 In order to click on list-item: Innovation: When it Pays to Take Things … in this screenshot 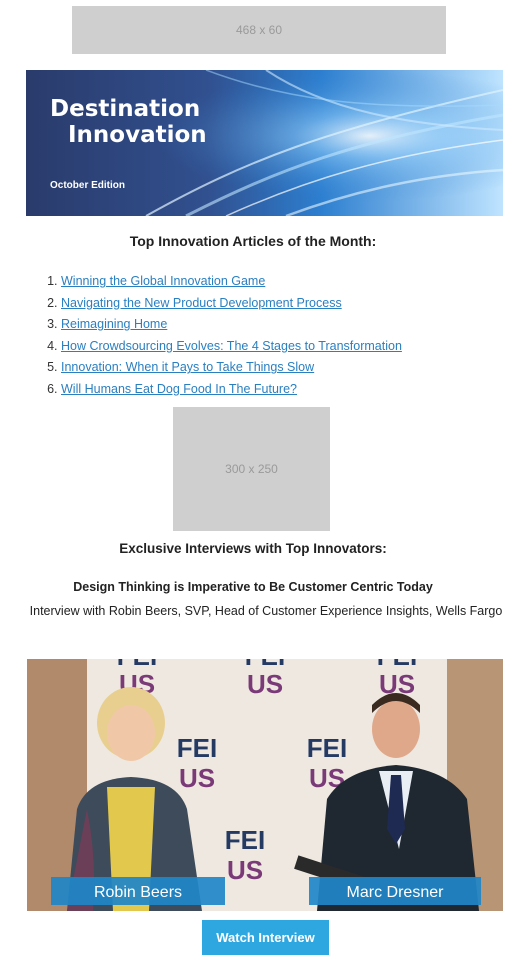, I will do `click(231, 368)`.